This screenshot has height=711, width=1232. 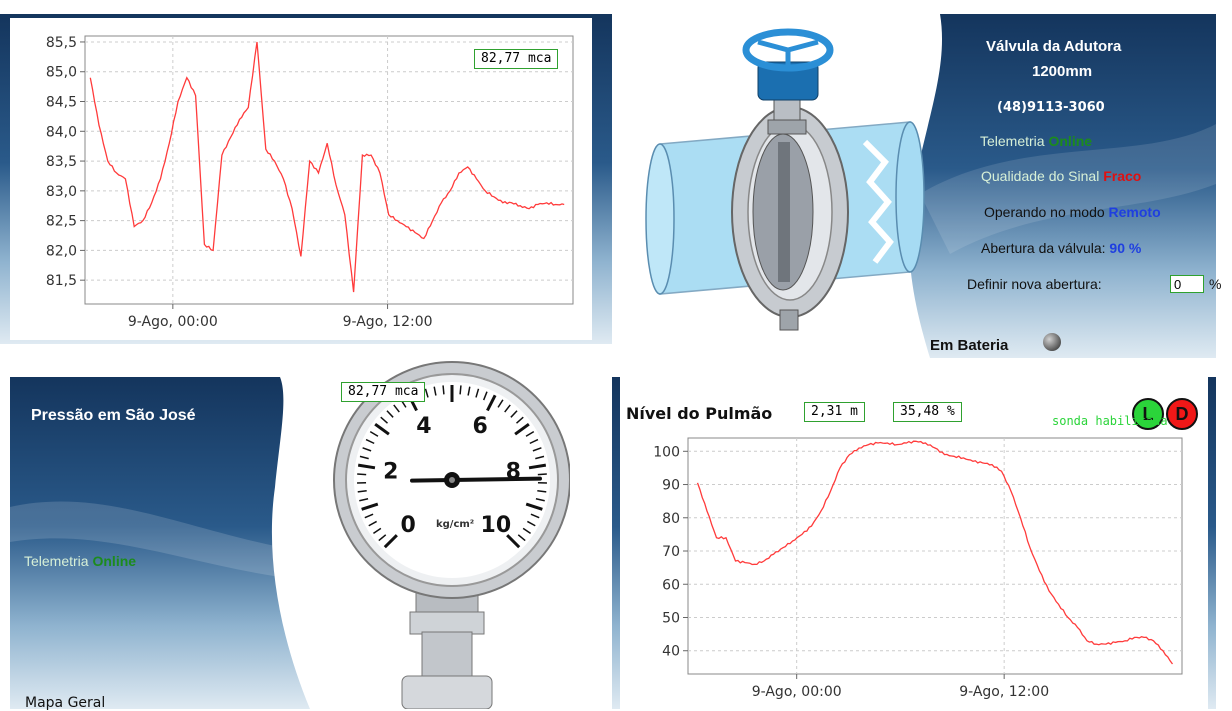 I want to click on y-tick-label: 70, so click(x=671, y=552).